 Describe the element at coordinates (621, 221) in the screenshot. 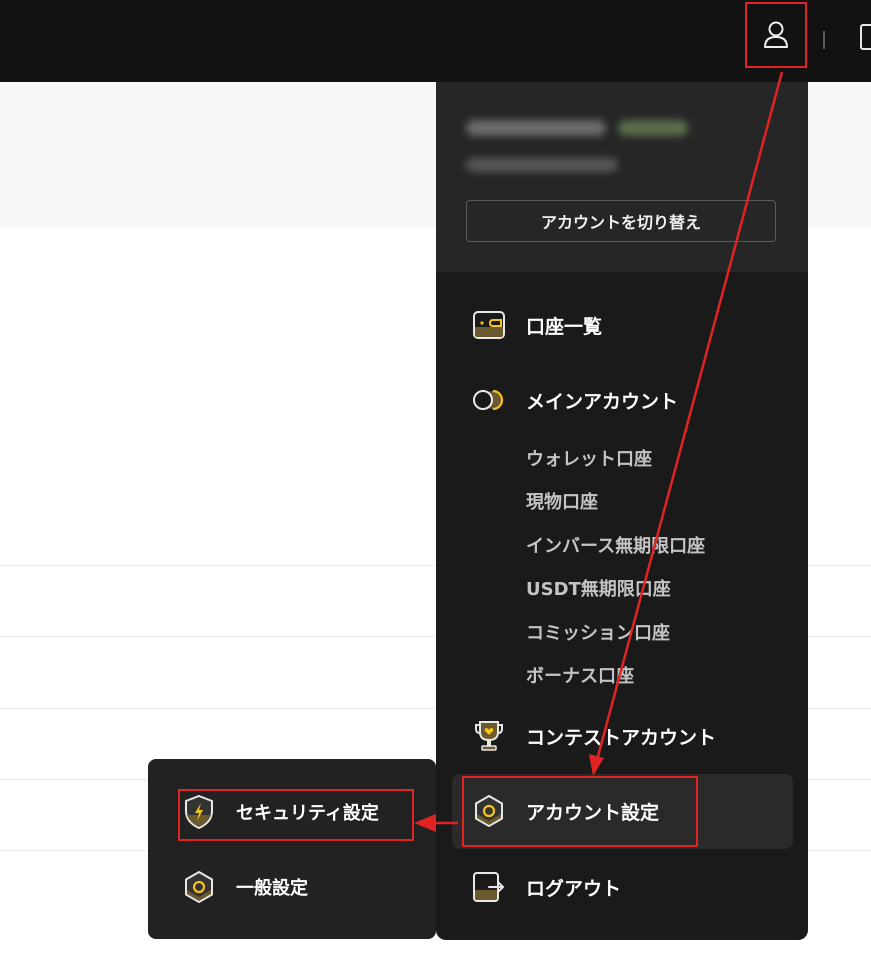

I see `switch-account-button: アカウントを切り替え` at that location.